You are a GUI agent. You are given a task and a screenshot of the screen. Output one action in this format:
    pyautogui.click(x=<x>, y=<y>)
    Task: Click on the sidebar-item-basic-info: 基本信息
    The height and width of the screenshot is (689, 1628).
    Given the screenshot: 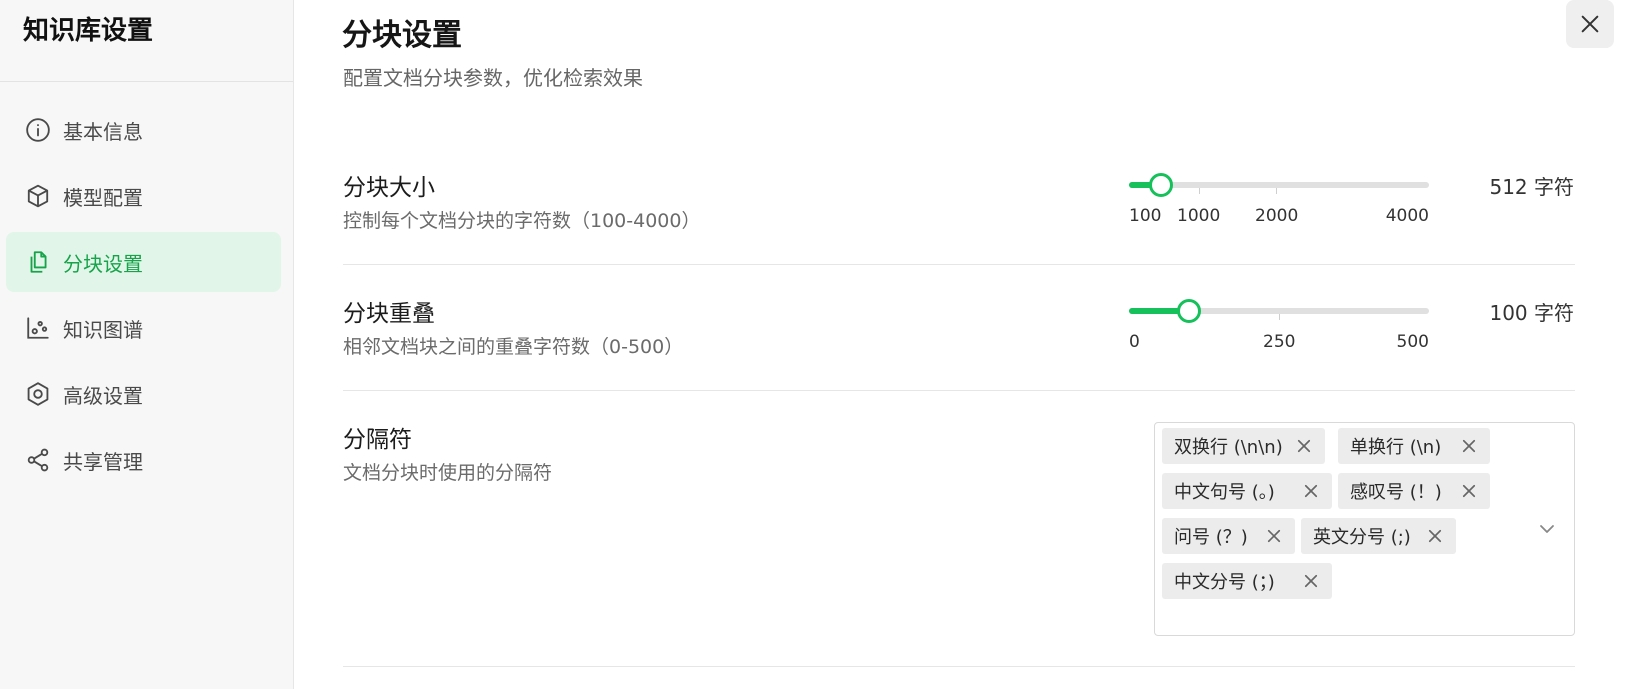 What is the action you would take?
    pyautogui.click(x=143, y=130)
    